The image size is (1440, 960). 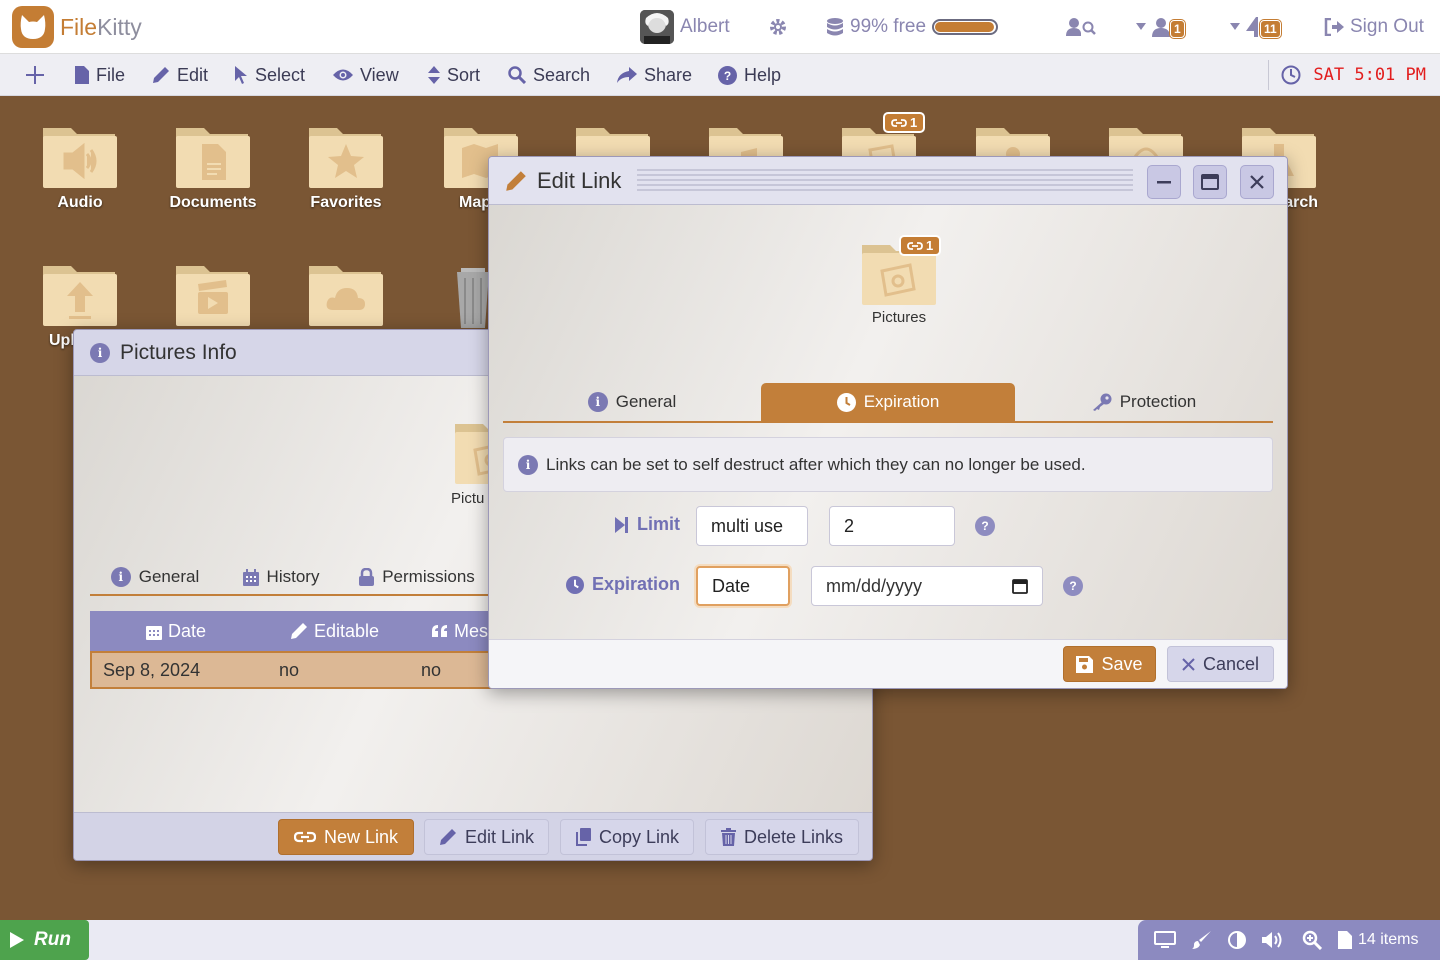 What do you see at coordinates (346, 168) in the screenshot?
I see `desktop-icon-favorites: Favorites` at bounding box center [346, 168].